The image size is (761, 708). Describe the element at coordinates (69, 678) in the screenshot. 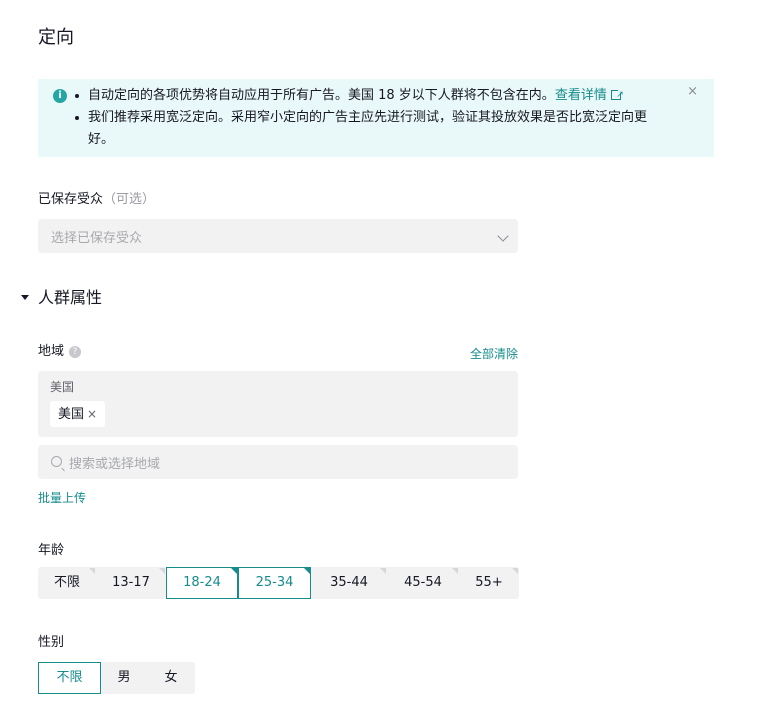

I see `gender-option-any: 不限` at that location.